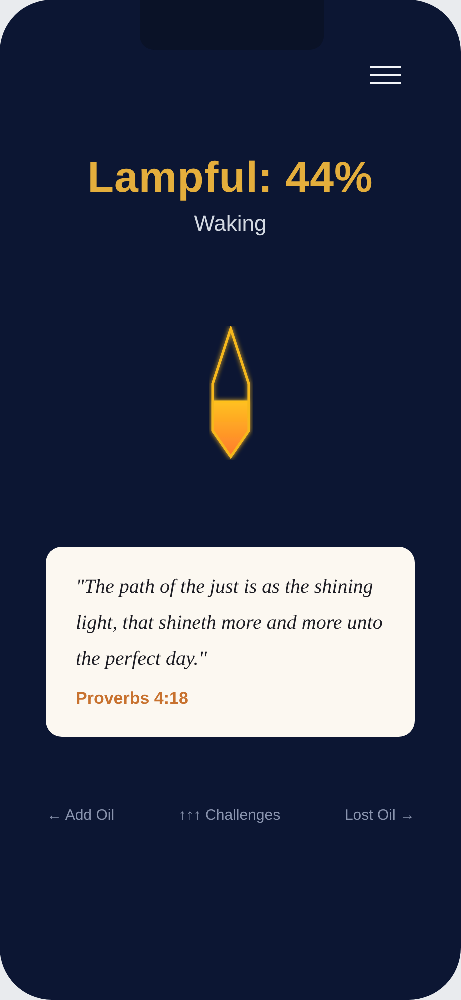 The image size is (461, 1000). What do you see at coordinates (230, 224) in the screenshot?
I see `status-label: Waking` at bounding box center [230, 224].